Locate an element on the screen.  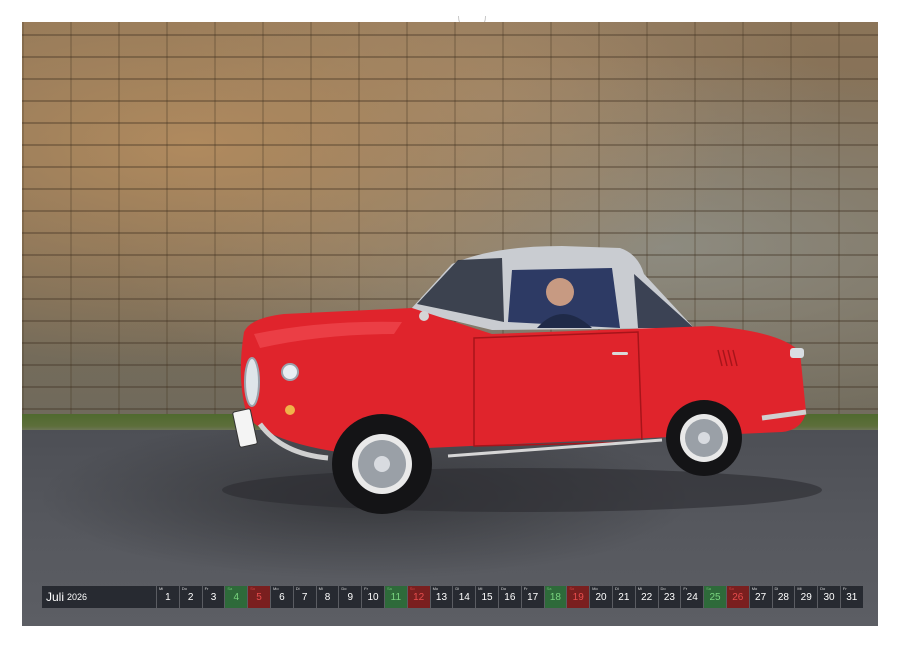
day-cell: Fr10 is located at coordinates (373, 597).